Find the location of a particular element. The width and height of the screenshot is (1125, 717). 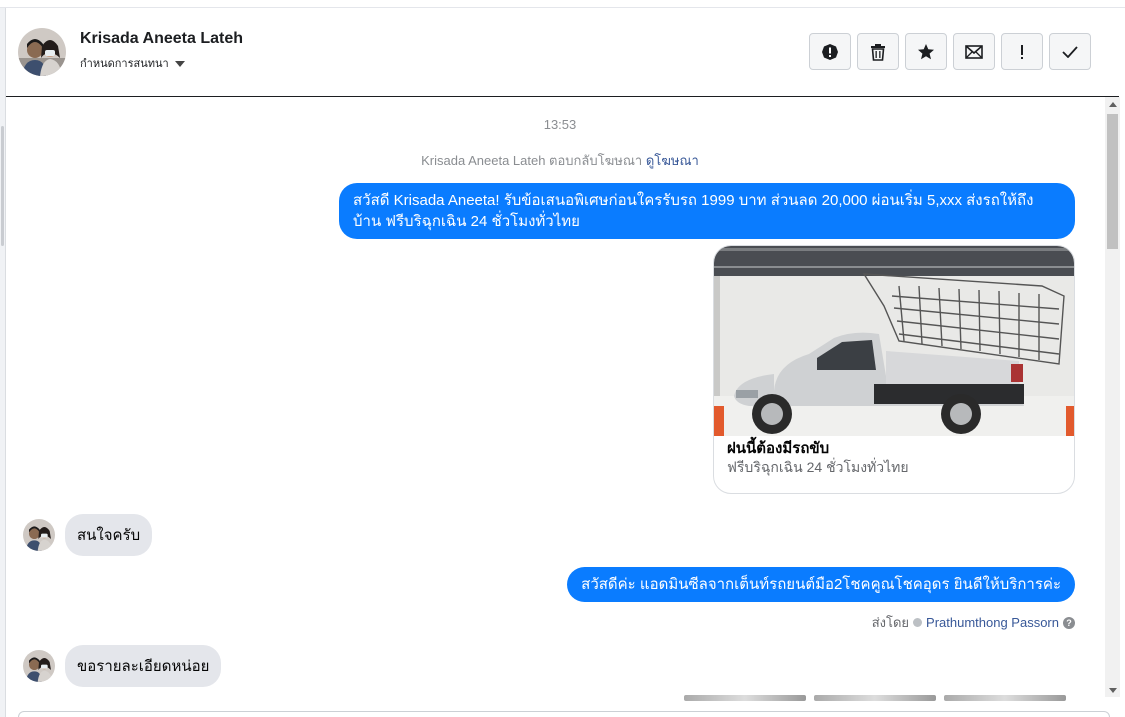

message-timestamp: 13:53 is located at coordinates (560, 124).